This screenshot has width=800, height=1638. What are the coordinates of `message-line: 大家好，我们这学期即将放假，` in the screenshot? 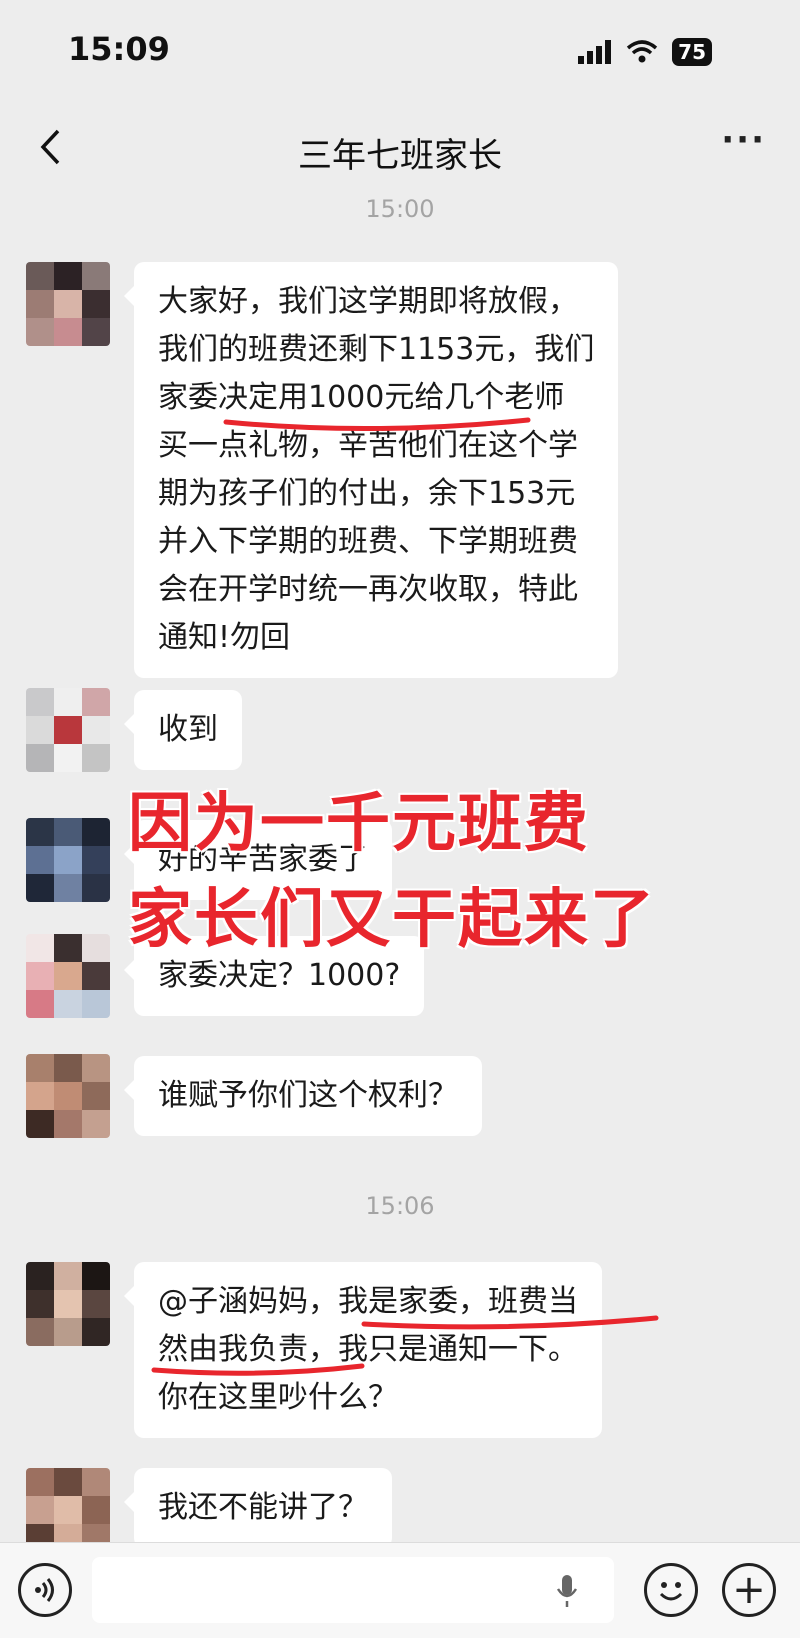 It's located at (368, 301).